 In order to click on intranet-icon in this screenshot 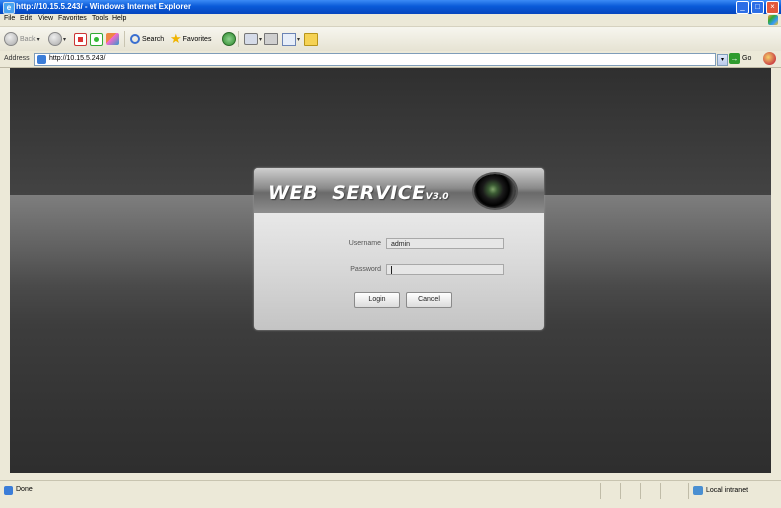, I will do `click(698, 490)`.